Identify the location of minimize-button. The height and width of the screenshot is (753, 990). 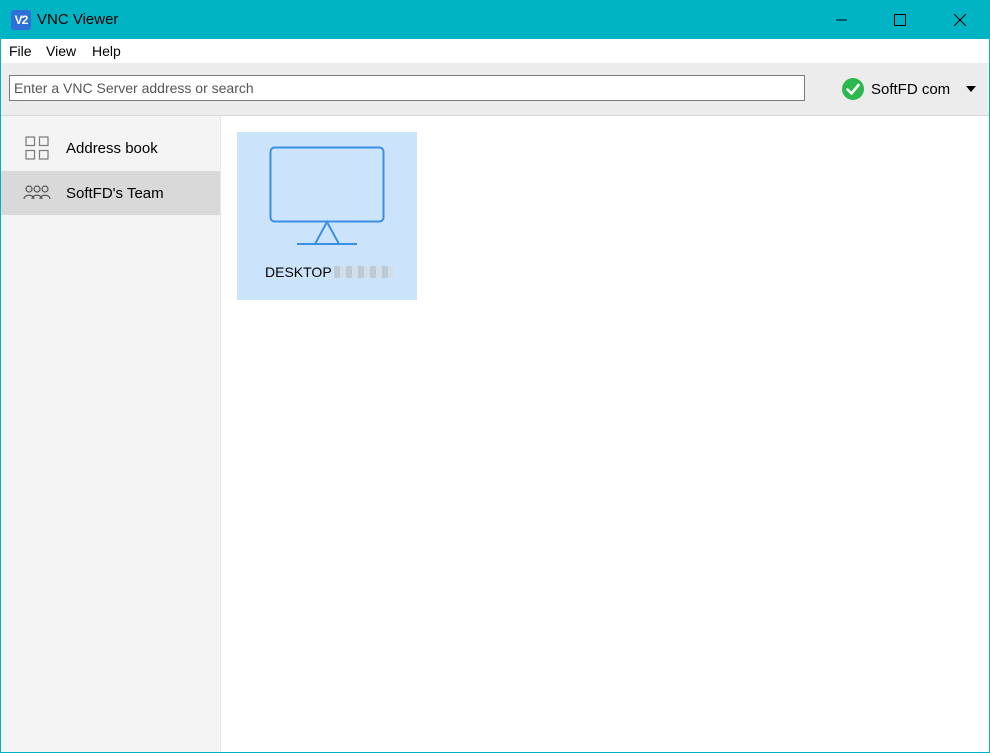
(842, 20).